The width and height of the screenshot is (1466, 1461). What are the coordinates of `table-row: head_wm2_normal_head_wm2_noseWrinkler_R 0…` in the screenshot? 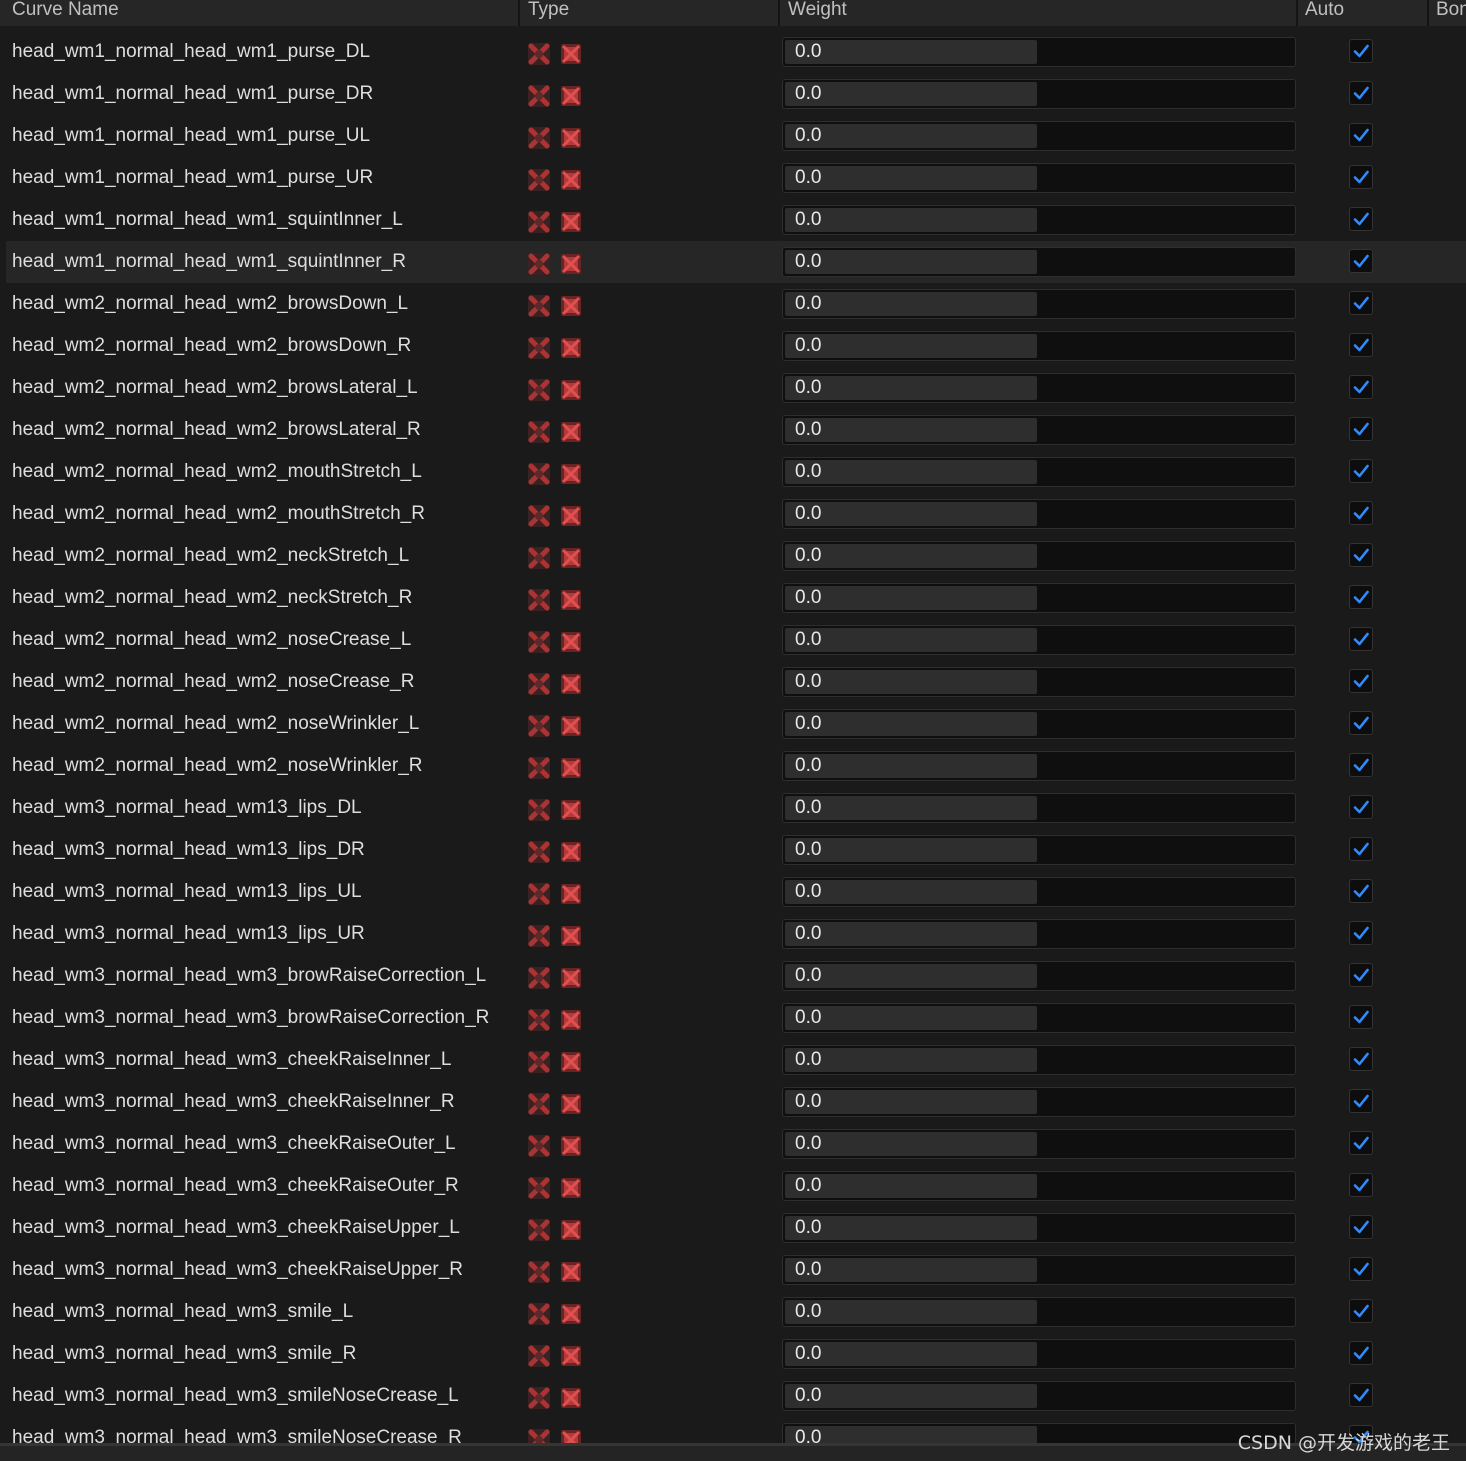 It's located at (736, 766).